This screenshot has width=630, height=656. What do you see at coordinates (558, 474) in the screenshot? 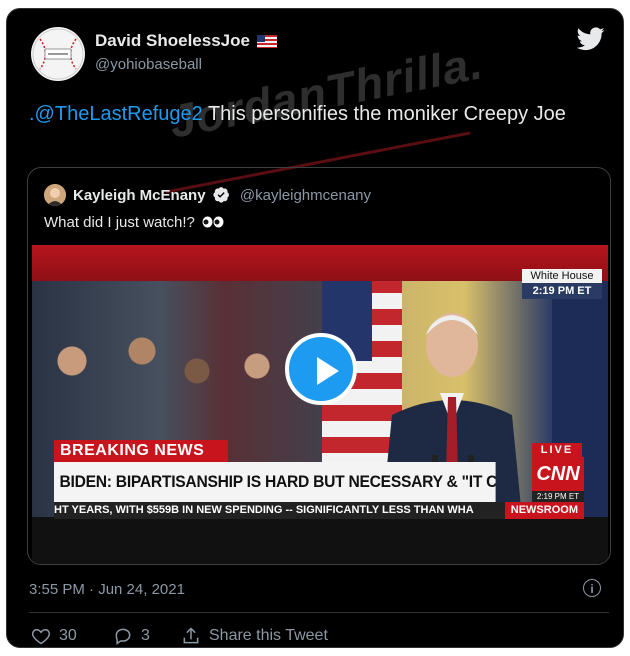
I see `network-logo: CNN` at bounding box center [558, 474].